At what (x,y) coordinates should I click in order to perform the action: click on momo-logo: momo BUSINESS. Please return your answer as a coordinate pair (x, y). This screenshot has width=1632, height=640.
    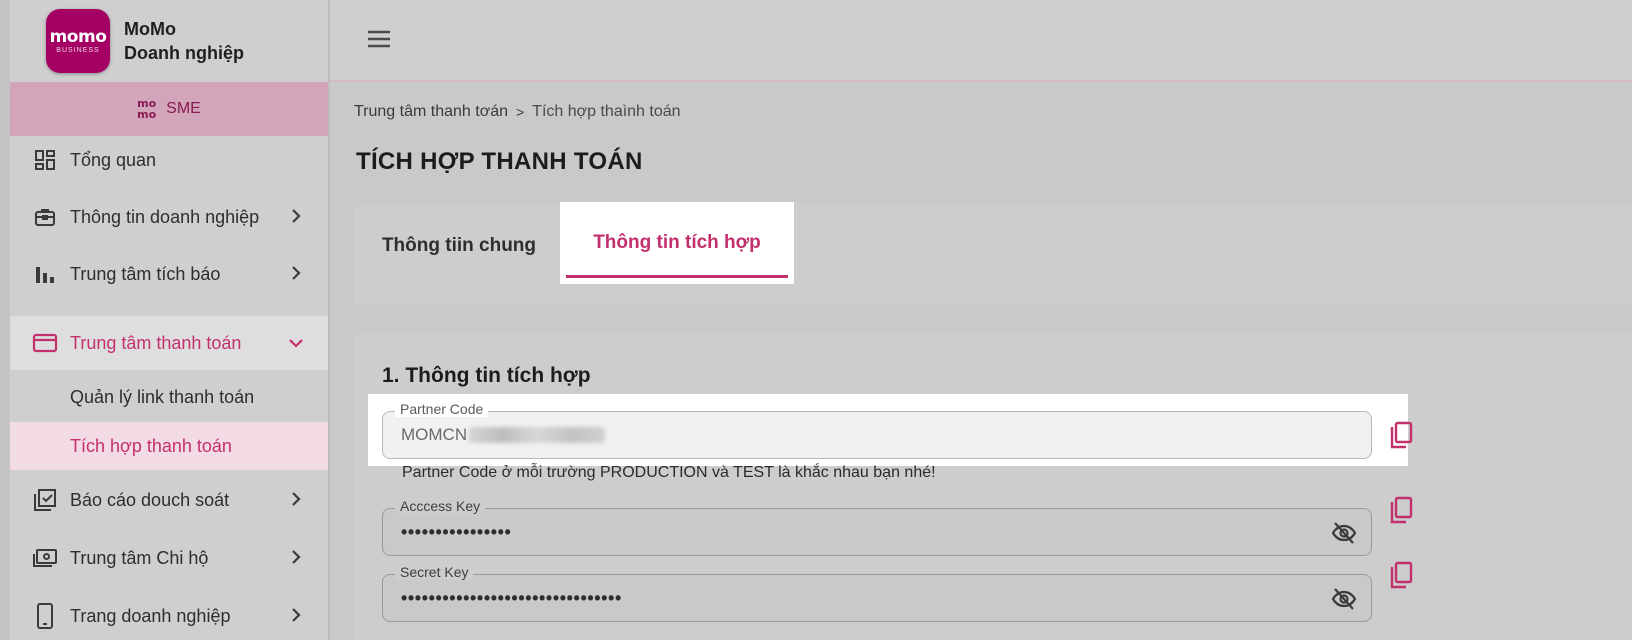
    Looking at the image, I should click on (78, 41).